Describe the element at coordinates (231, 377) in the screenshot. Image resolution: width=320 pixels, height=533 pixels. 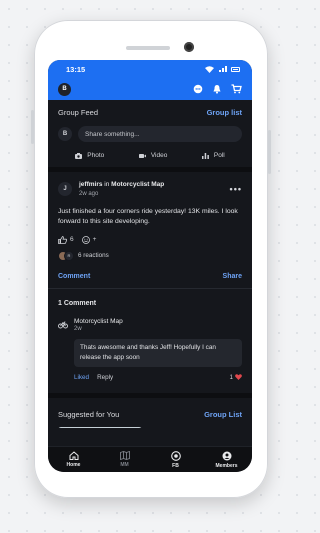
I see `comment-like-number: 1` at that location.